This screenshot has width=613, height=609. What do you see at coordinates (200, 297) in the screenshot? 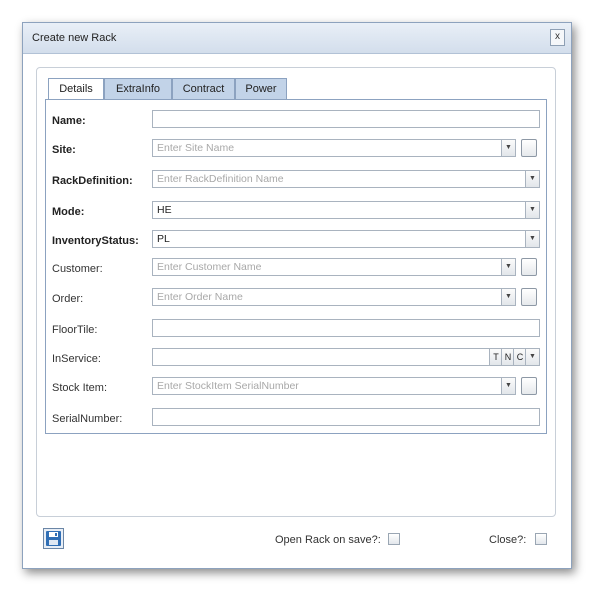
I see `order-placeholder: Enter Order Name` at bounding box center [200, 297].